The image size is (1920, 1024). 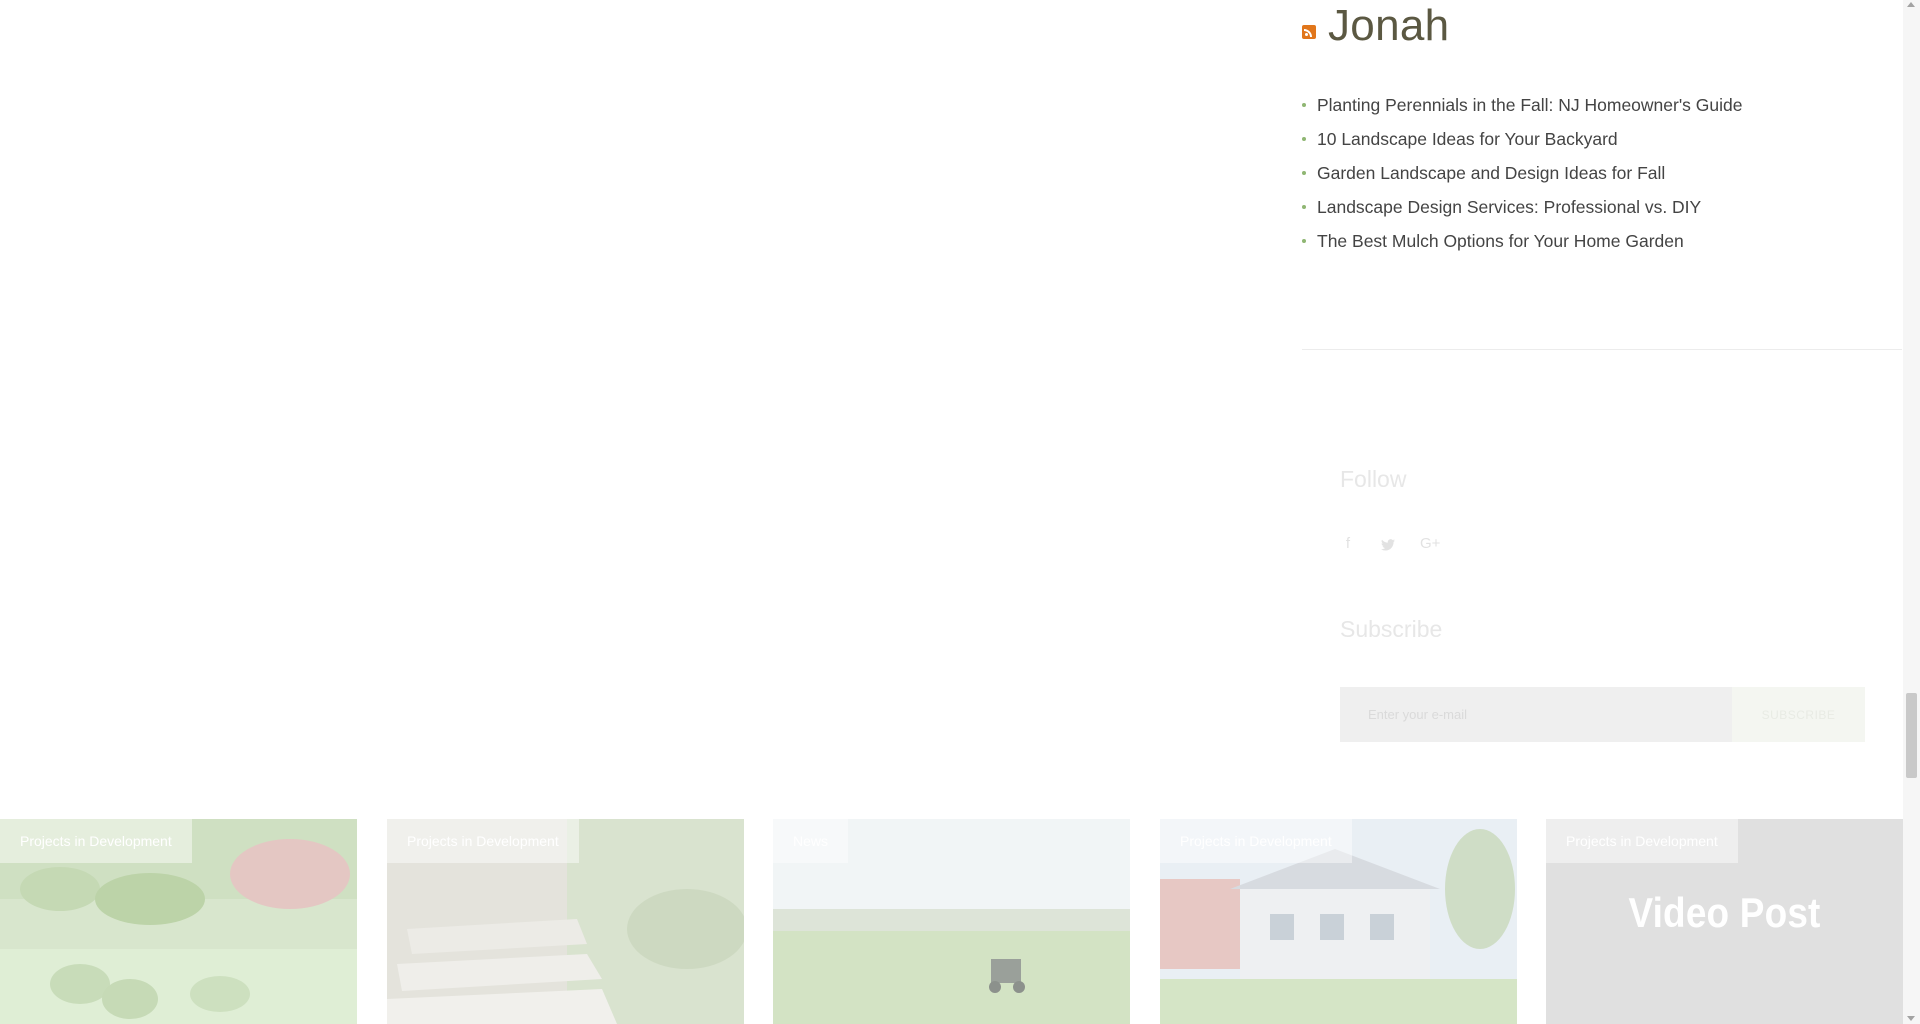 I want to click on list-item: 10 Landscape Ideas for Your Backyard, so click(x=1522, y=139).